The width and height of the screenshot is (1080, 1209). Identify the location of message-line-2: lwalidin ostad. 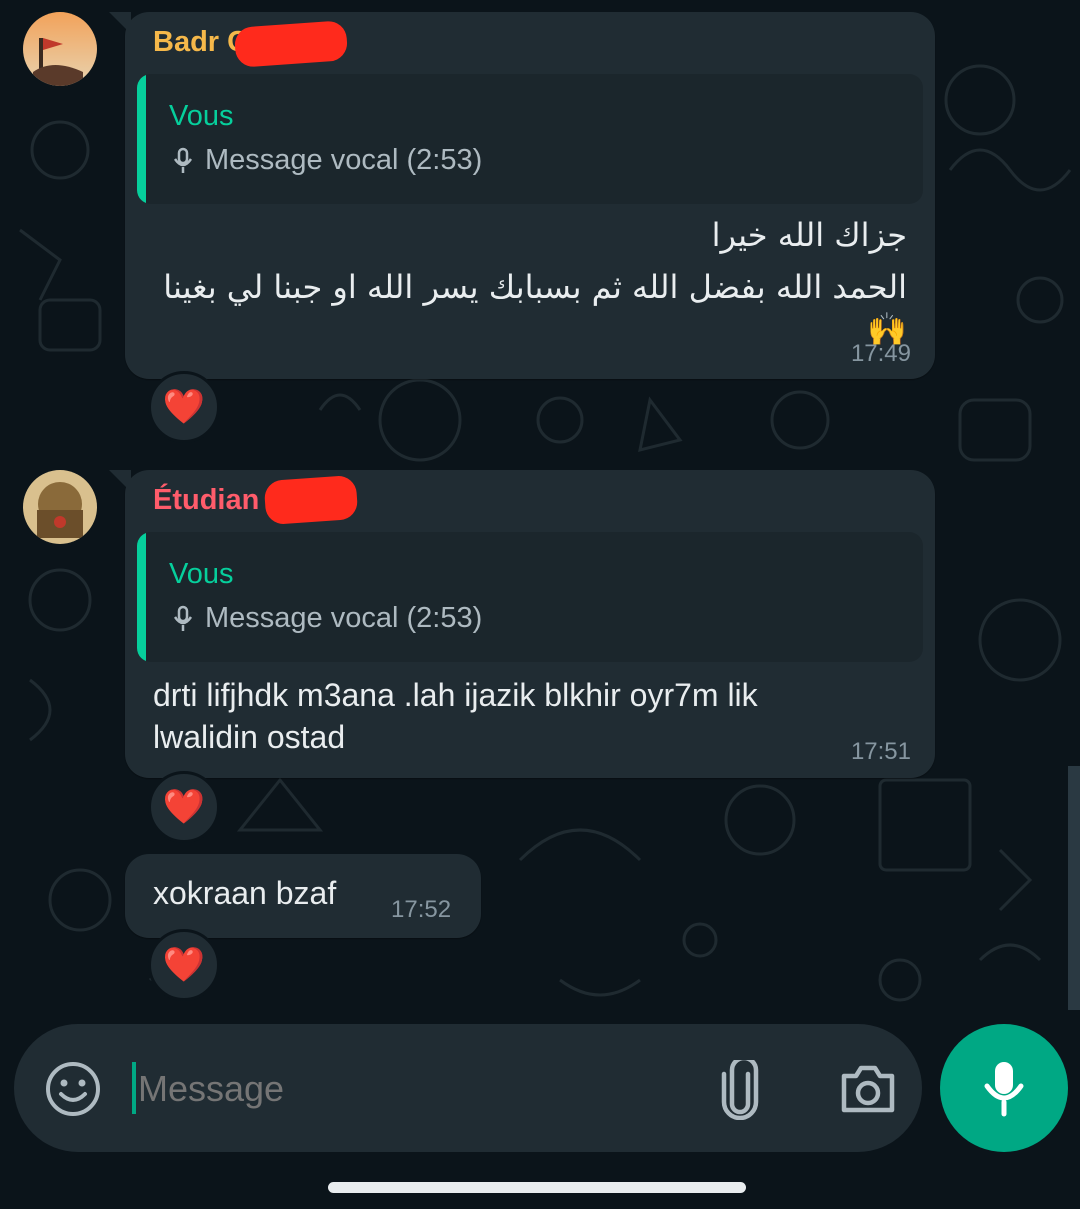
(249, 737).